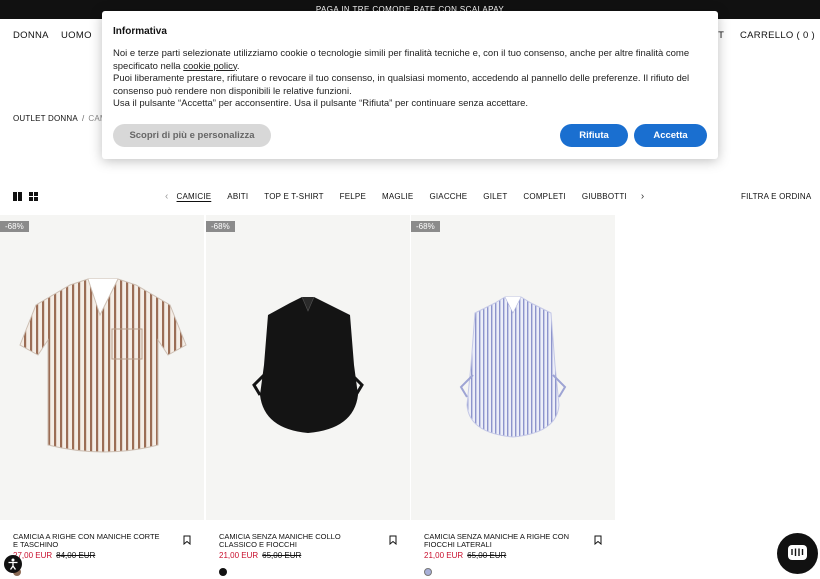 The height and width of the screenshot is (579, 820). What do you see at coordinates (76, 555) in the screenshot?
I see `original-price: 84,00 EUR` at bounding box center [76, 555].